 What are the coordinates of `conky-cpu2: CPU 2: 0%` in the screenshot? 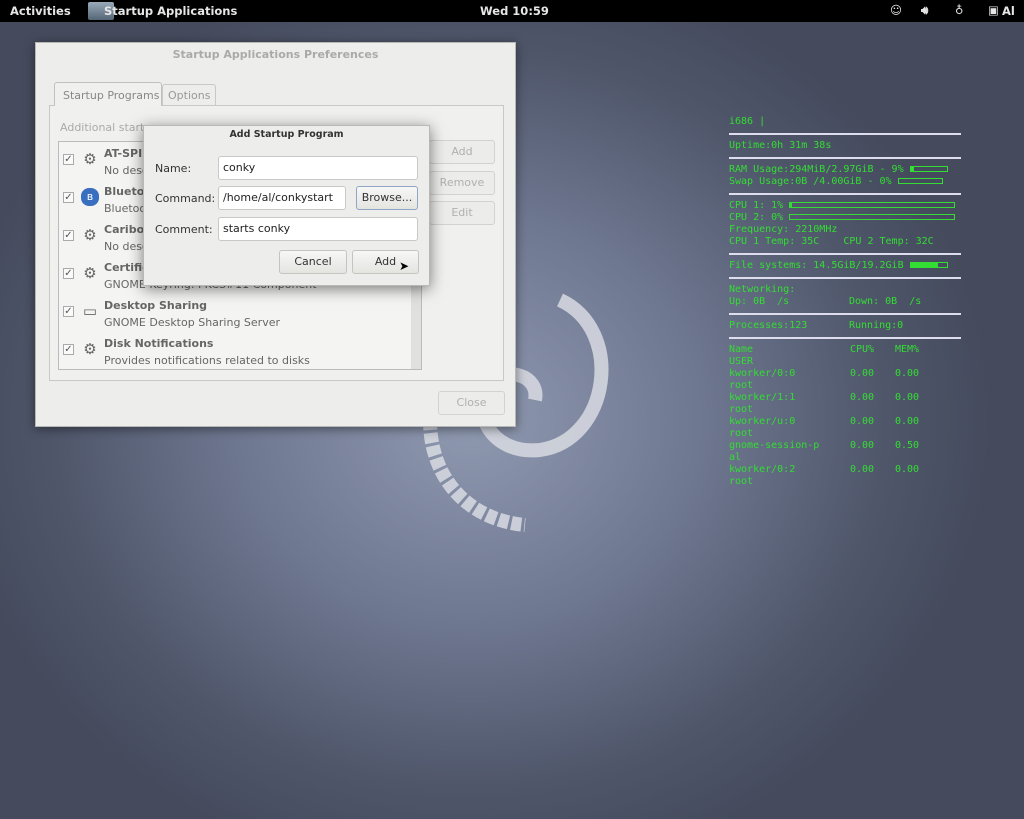 It's located at (756, 217).